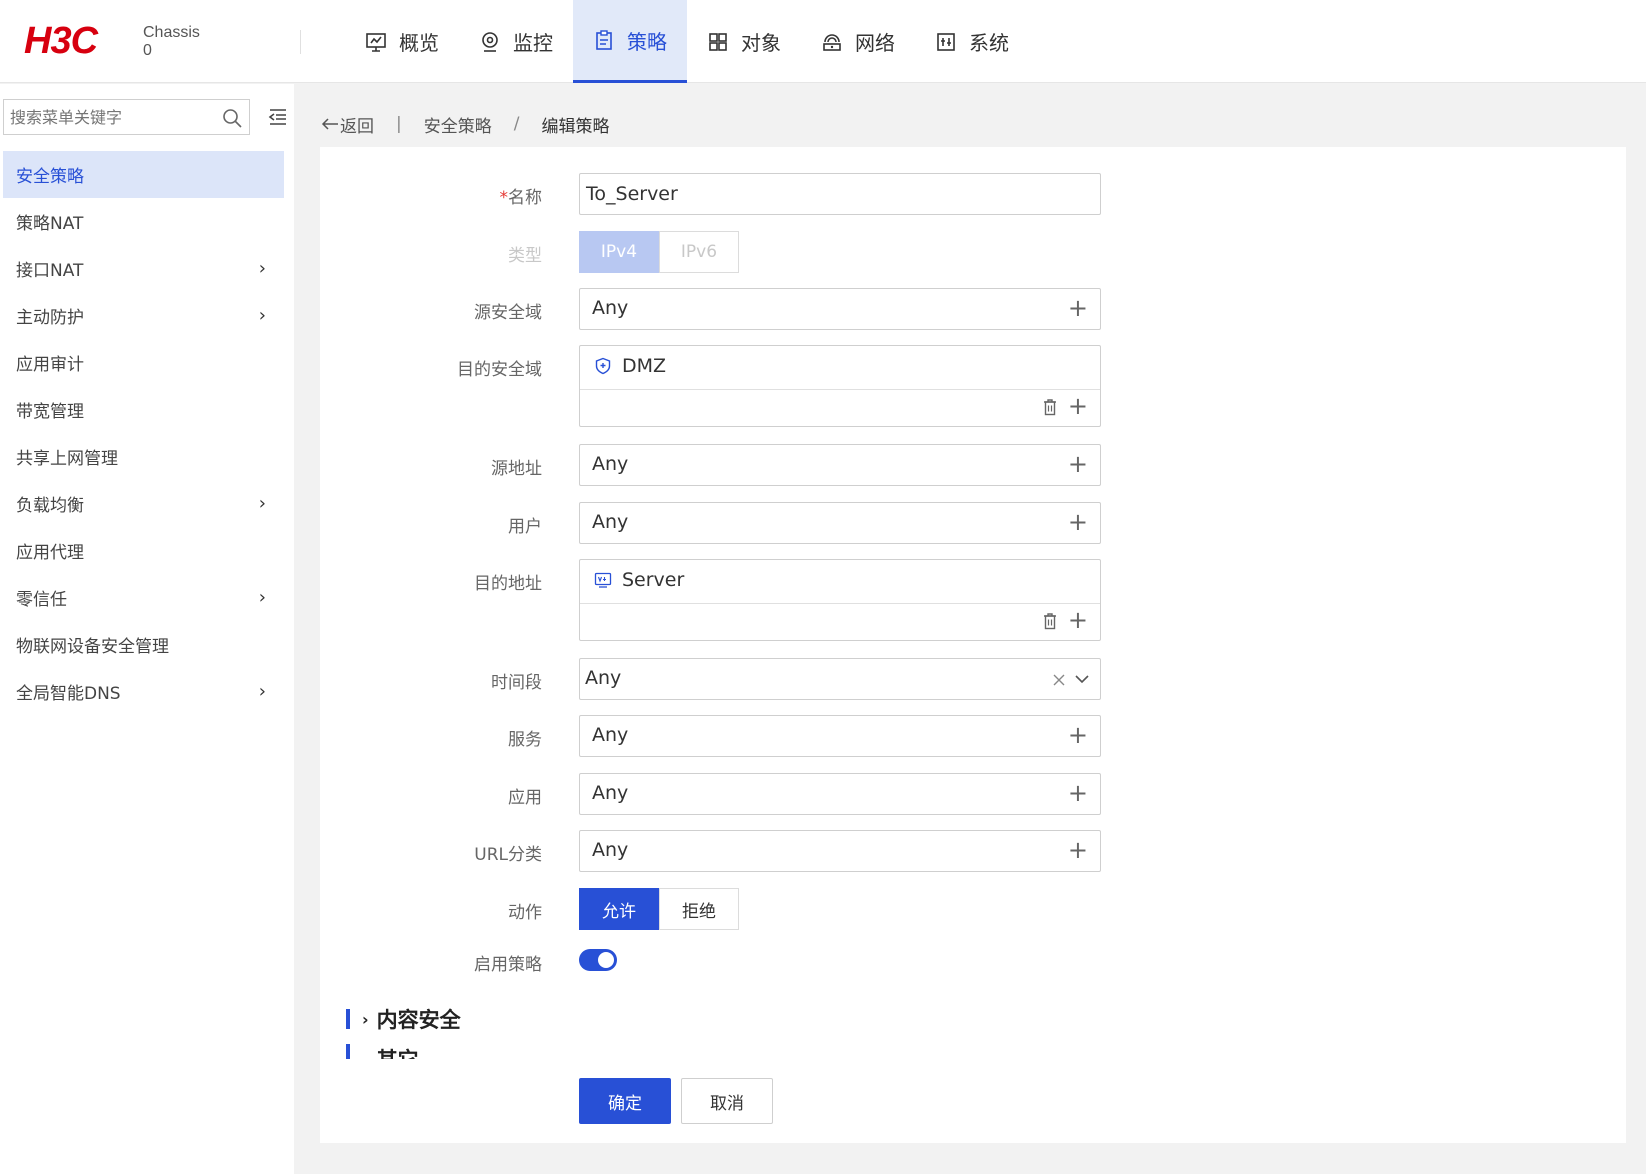 Image resolution: width=1646 pixels, height=1174 pixels. I want to click on ipv6-option: IPv6, so click(699, 252).